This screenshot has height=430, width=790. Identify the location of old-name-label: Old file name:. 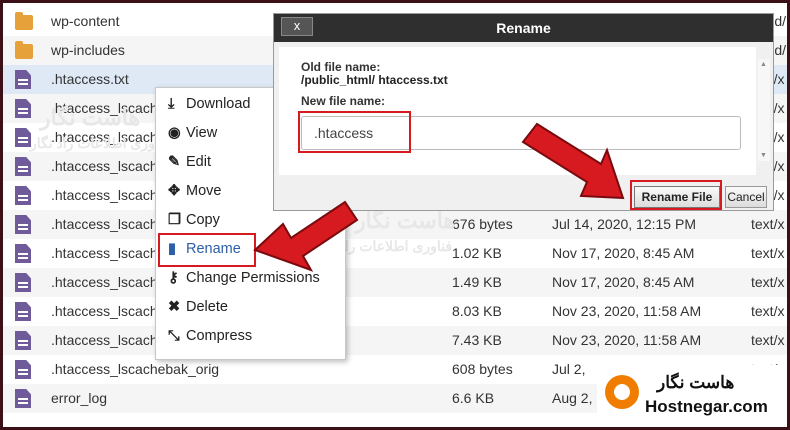
(341, 67).